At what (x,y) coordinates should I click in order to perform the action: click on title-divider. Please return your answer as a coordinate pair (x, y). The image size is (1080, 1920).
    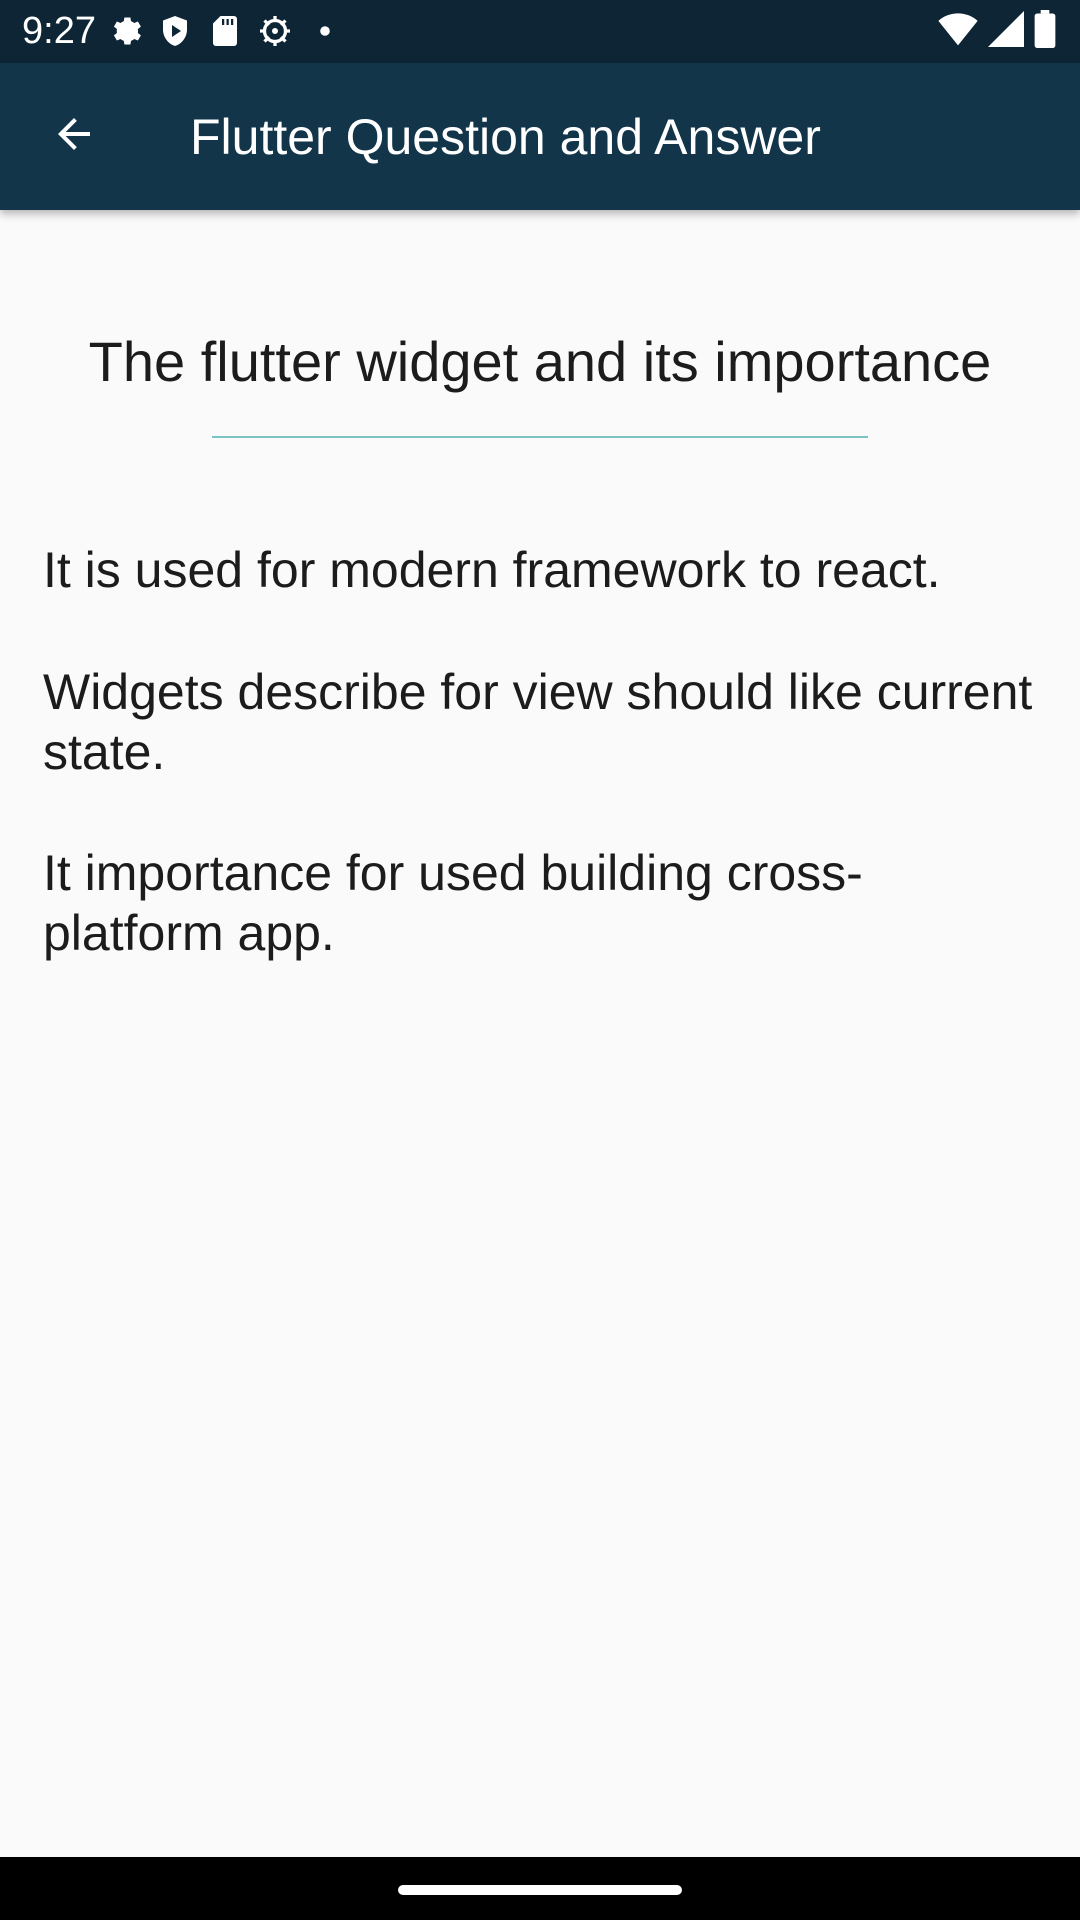
    Looking at the image, I should click on (540, 437).